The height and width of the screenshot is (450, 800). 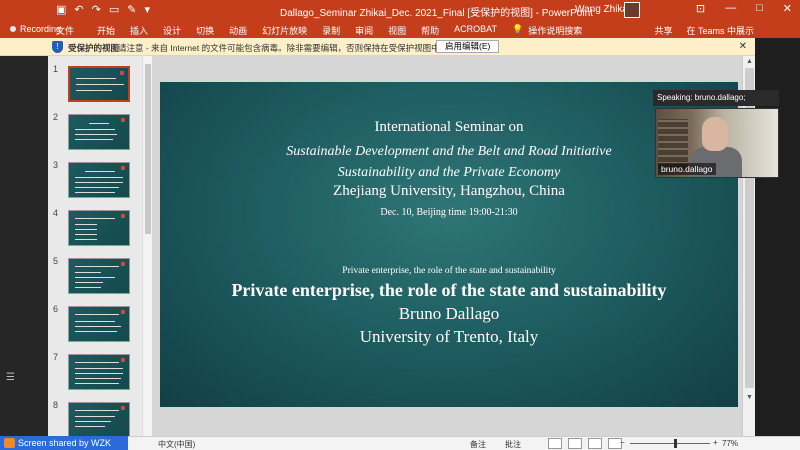 I want to click on tab-review: 审阅, so click(x=364, y=30).